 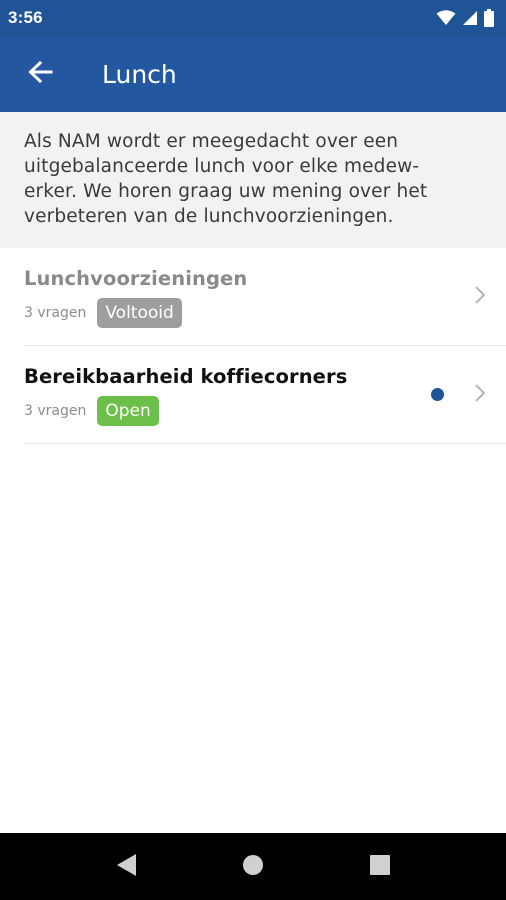 What do you see at coordinates (437, 394) in the screenshot?
I see `unread-dot` at bounding box center [437, 394].